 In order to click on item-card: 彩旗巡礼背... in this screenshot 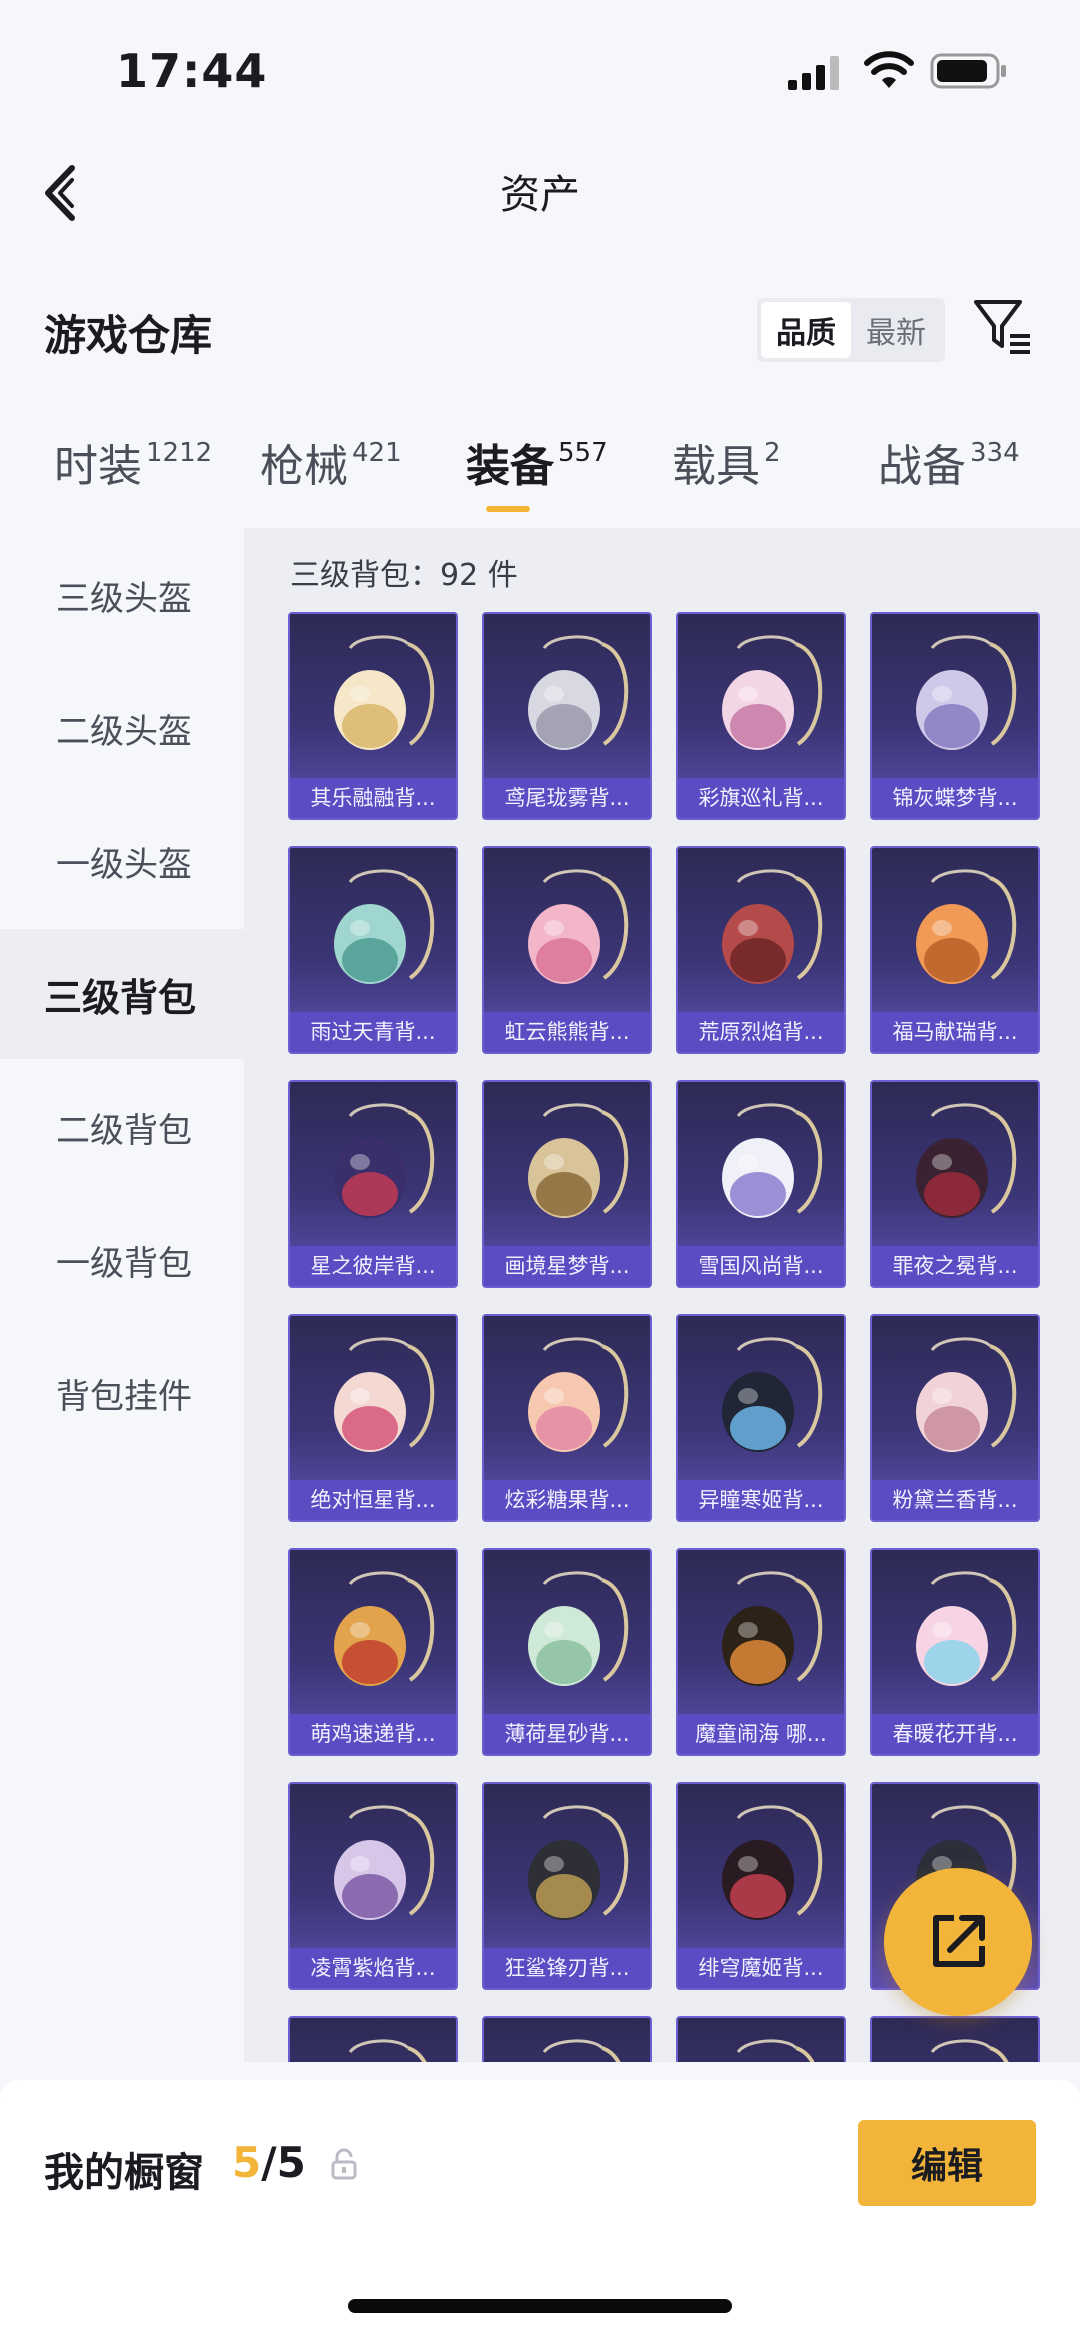, I will do `click(761, 716)`.